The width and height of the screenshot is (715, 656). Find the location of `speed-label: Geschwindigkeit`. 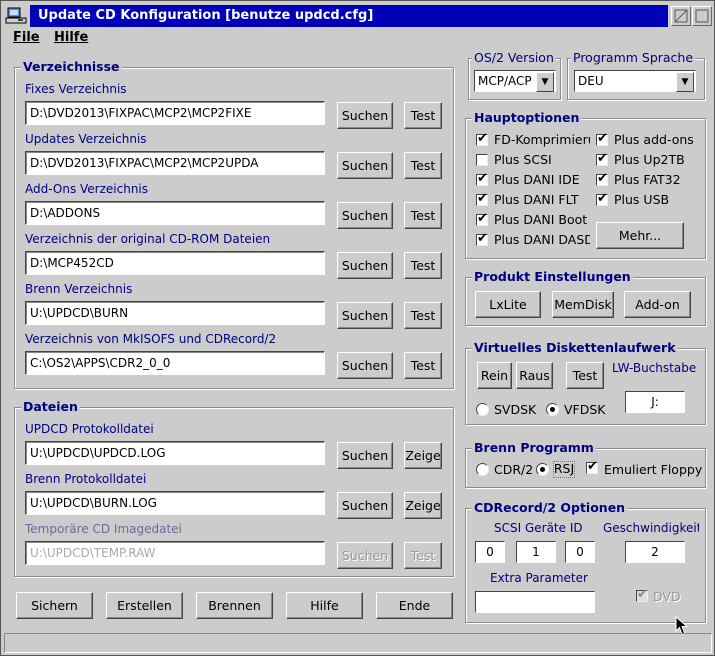

speed-label: Geschwindigkeit is located at coordinates (651, 528).